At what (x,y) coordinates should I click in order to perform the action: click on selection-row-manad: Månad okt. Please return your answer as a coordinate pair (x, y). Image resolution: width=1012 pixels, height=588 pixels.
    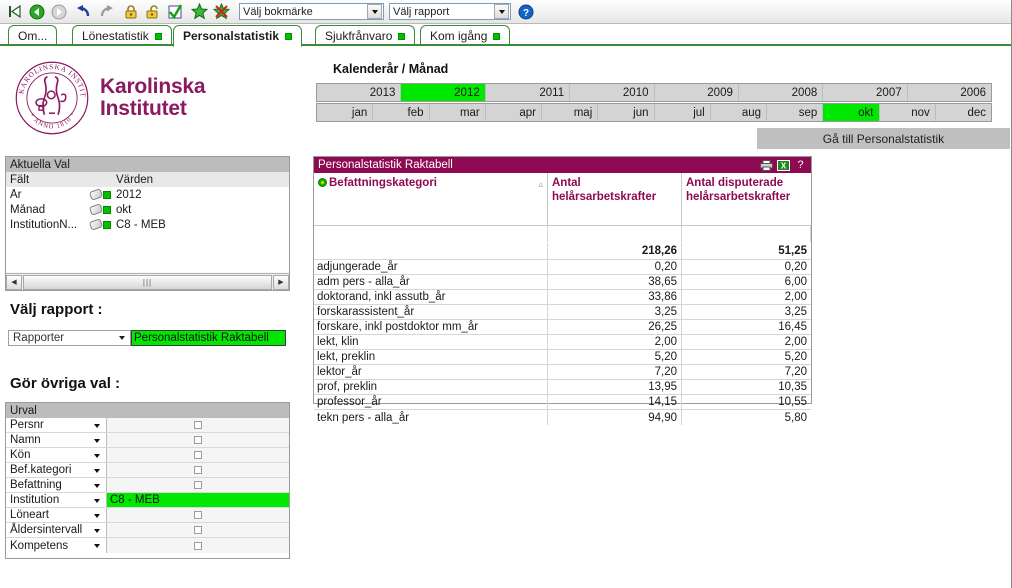
    Looking at the image, I should click on (147, 209).